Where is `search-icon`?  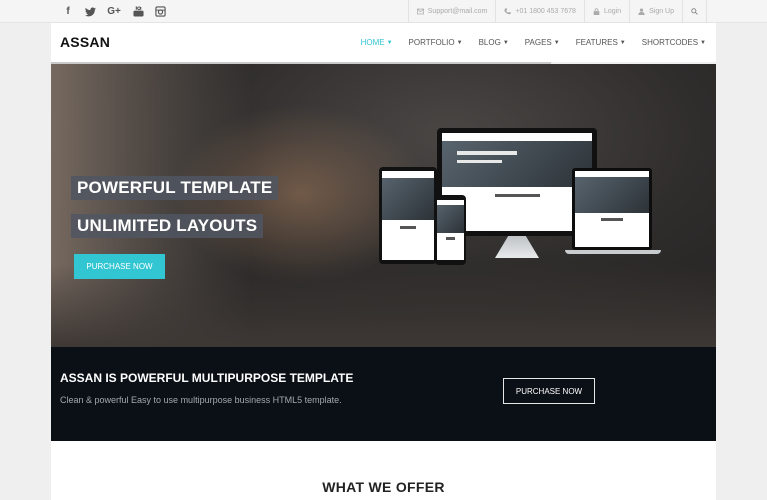
search-icon is located at coordinates (694, 11).